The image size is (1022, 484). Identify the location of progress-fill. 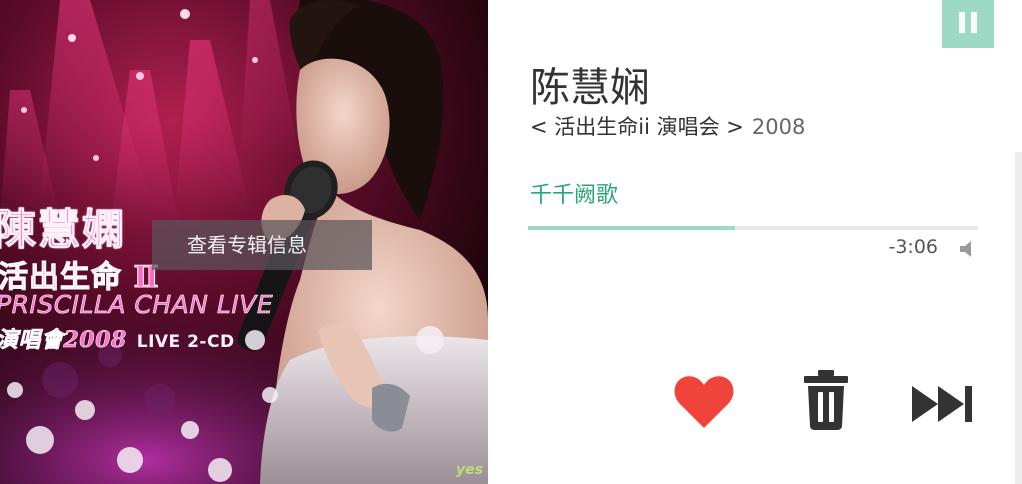
(631, 228).